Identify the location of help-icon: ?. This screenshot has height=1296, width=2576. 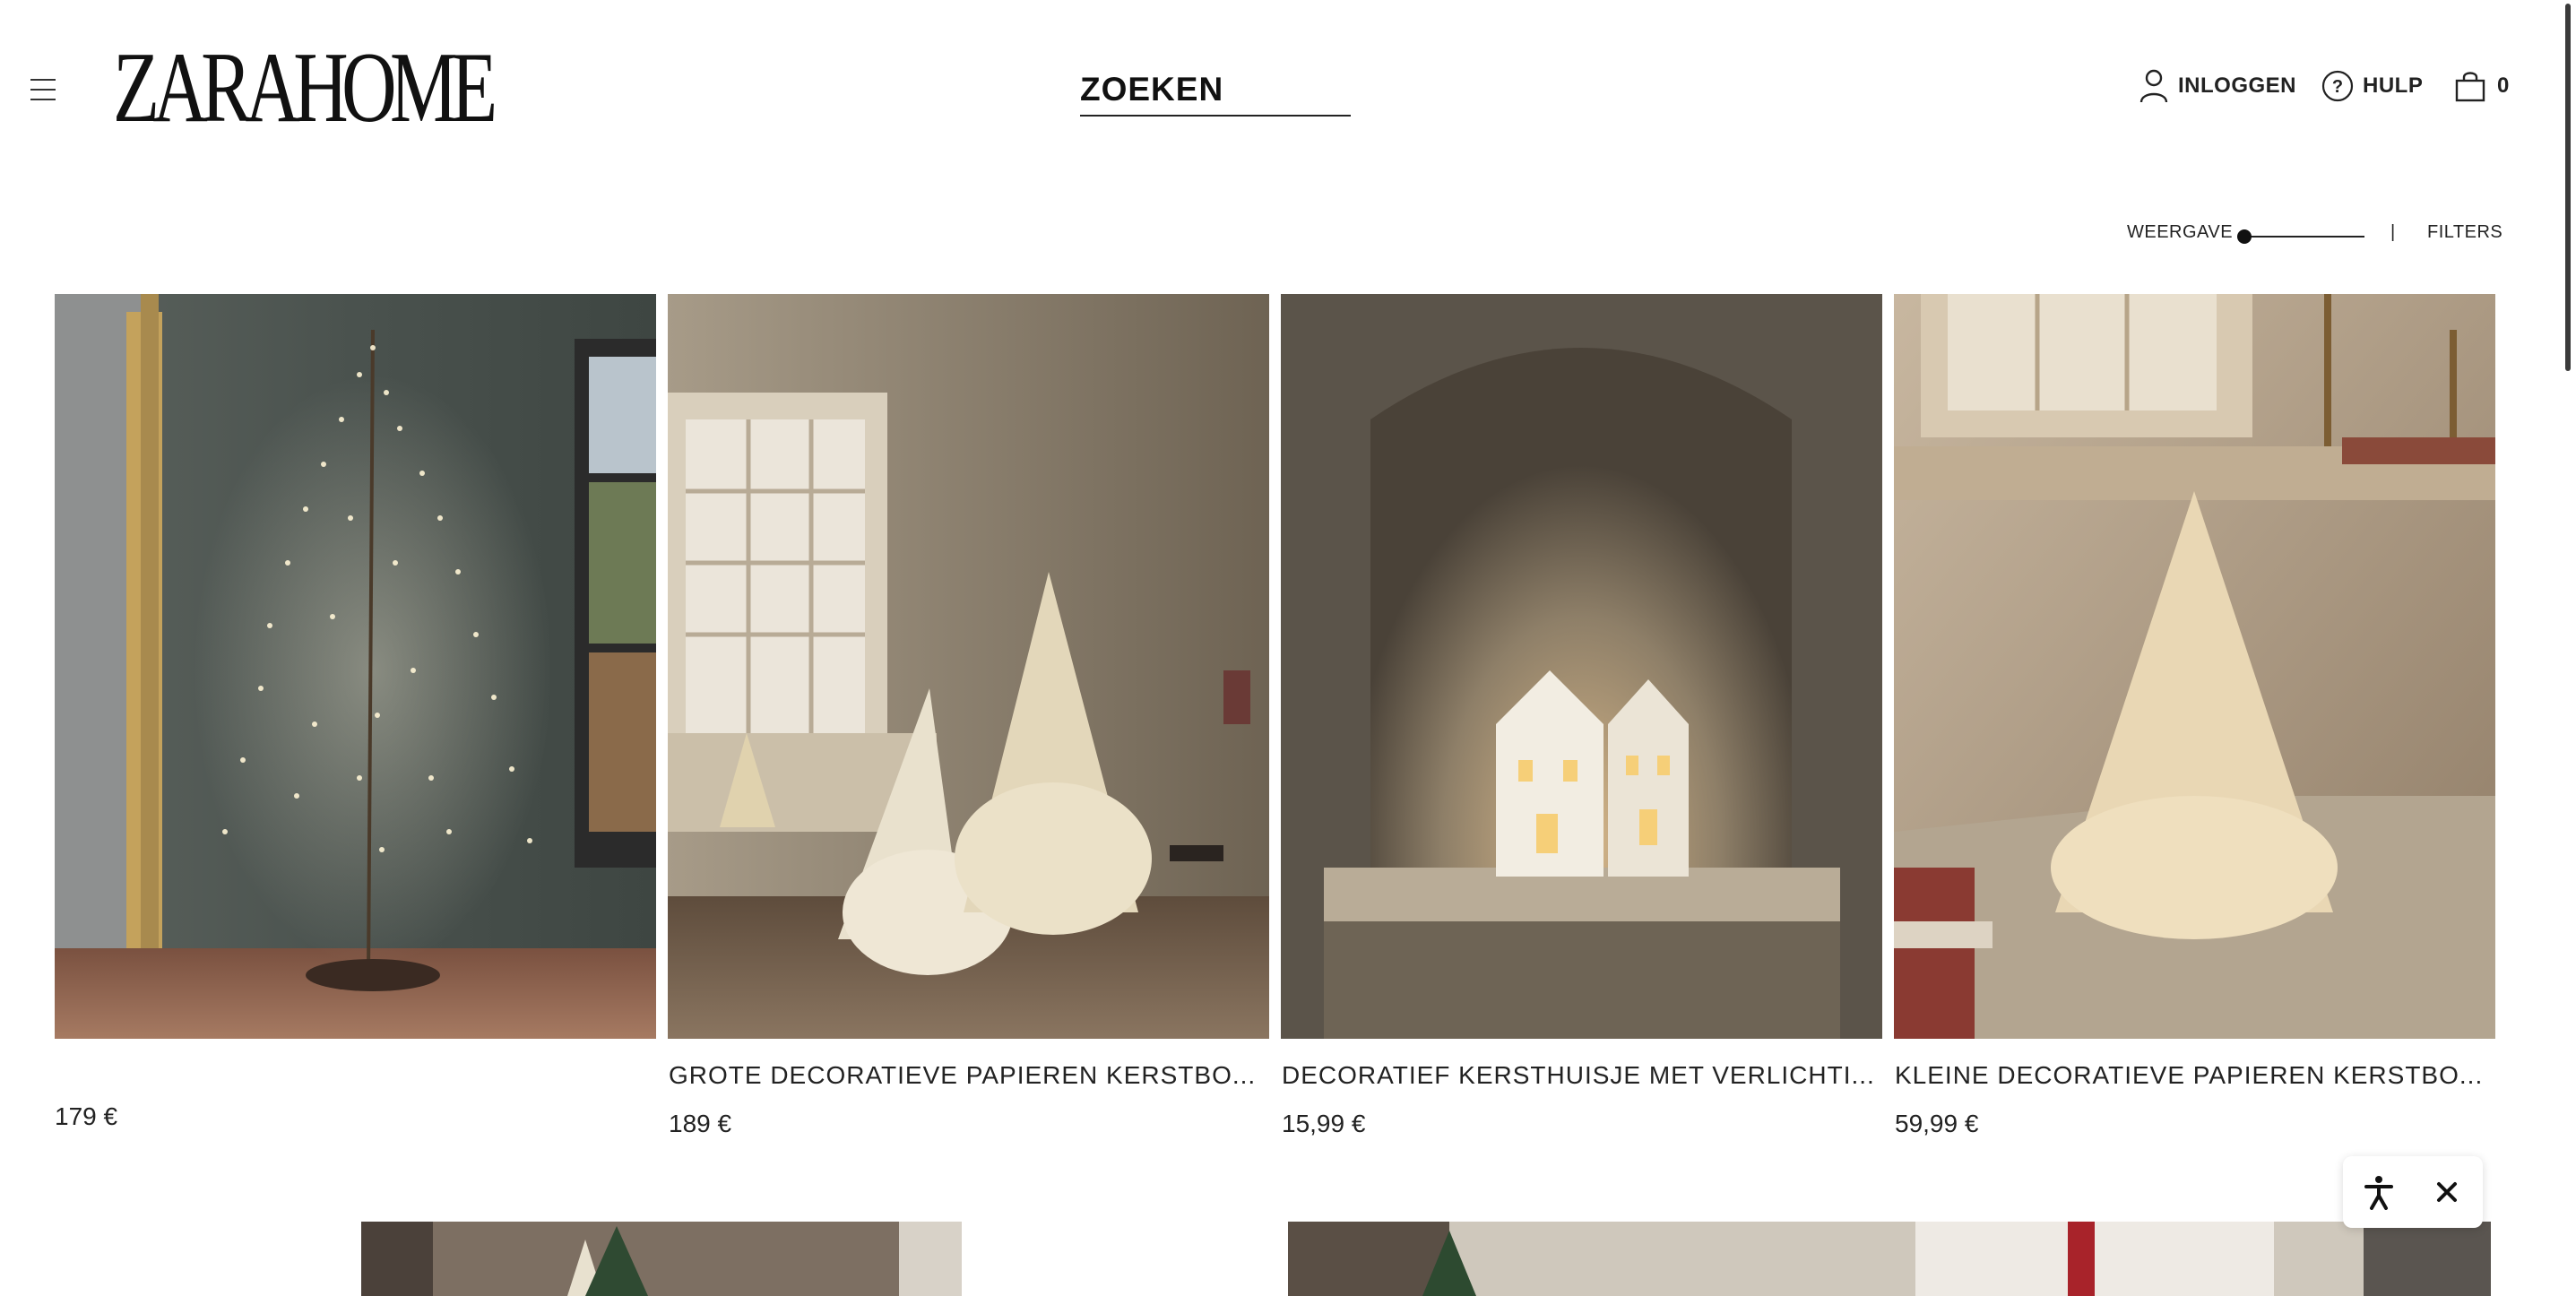
(2337, 86).